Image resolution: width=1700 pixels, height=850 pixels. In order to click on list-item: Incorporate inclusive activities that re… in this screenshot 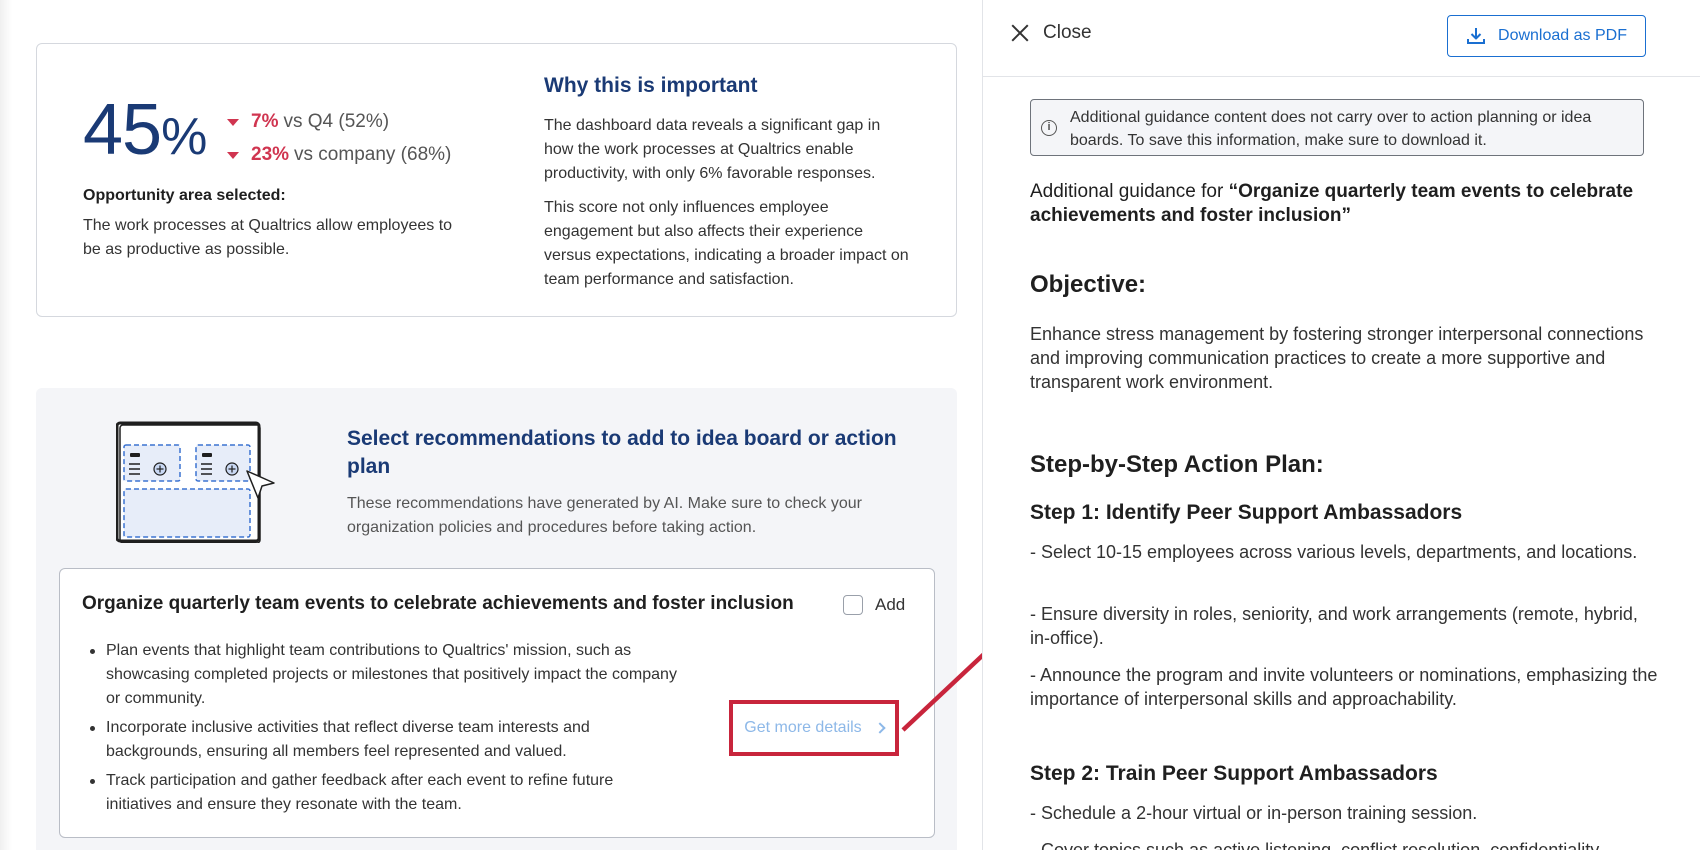, I will do `click(379, 740)`.